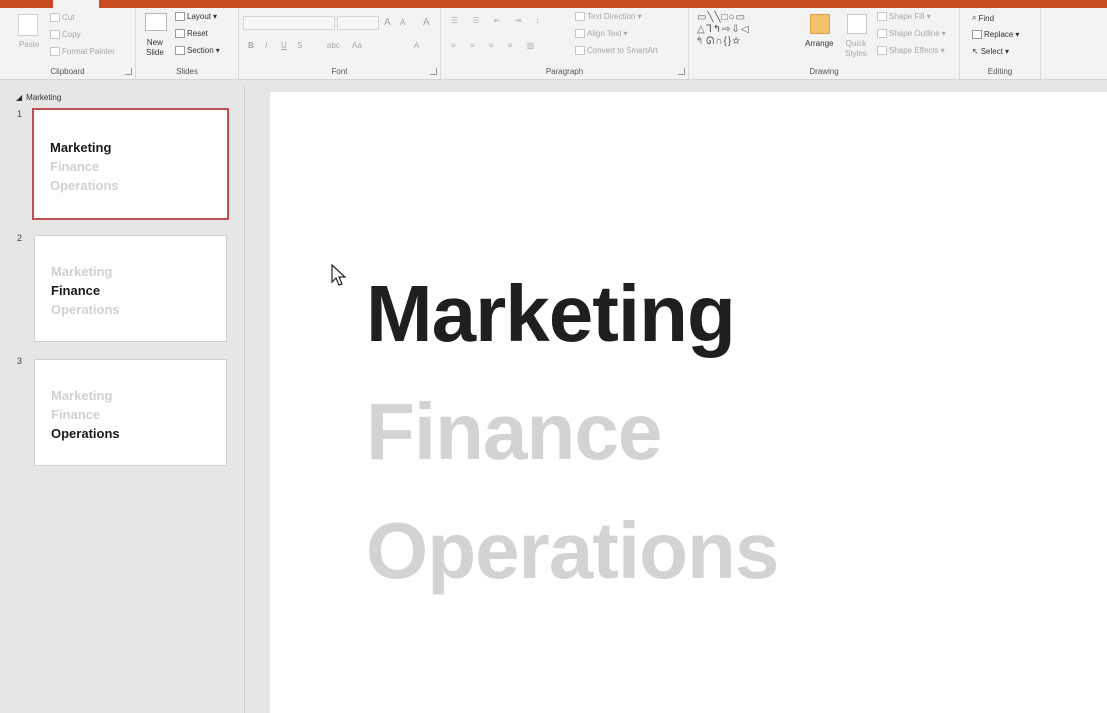 The width and height of the screenshot is (1107, 713). Describe the element at coordinates (68, 17) in the screenshot. I see `cut-label: Cut` at that location.